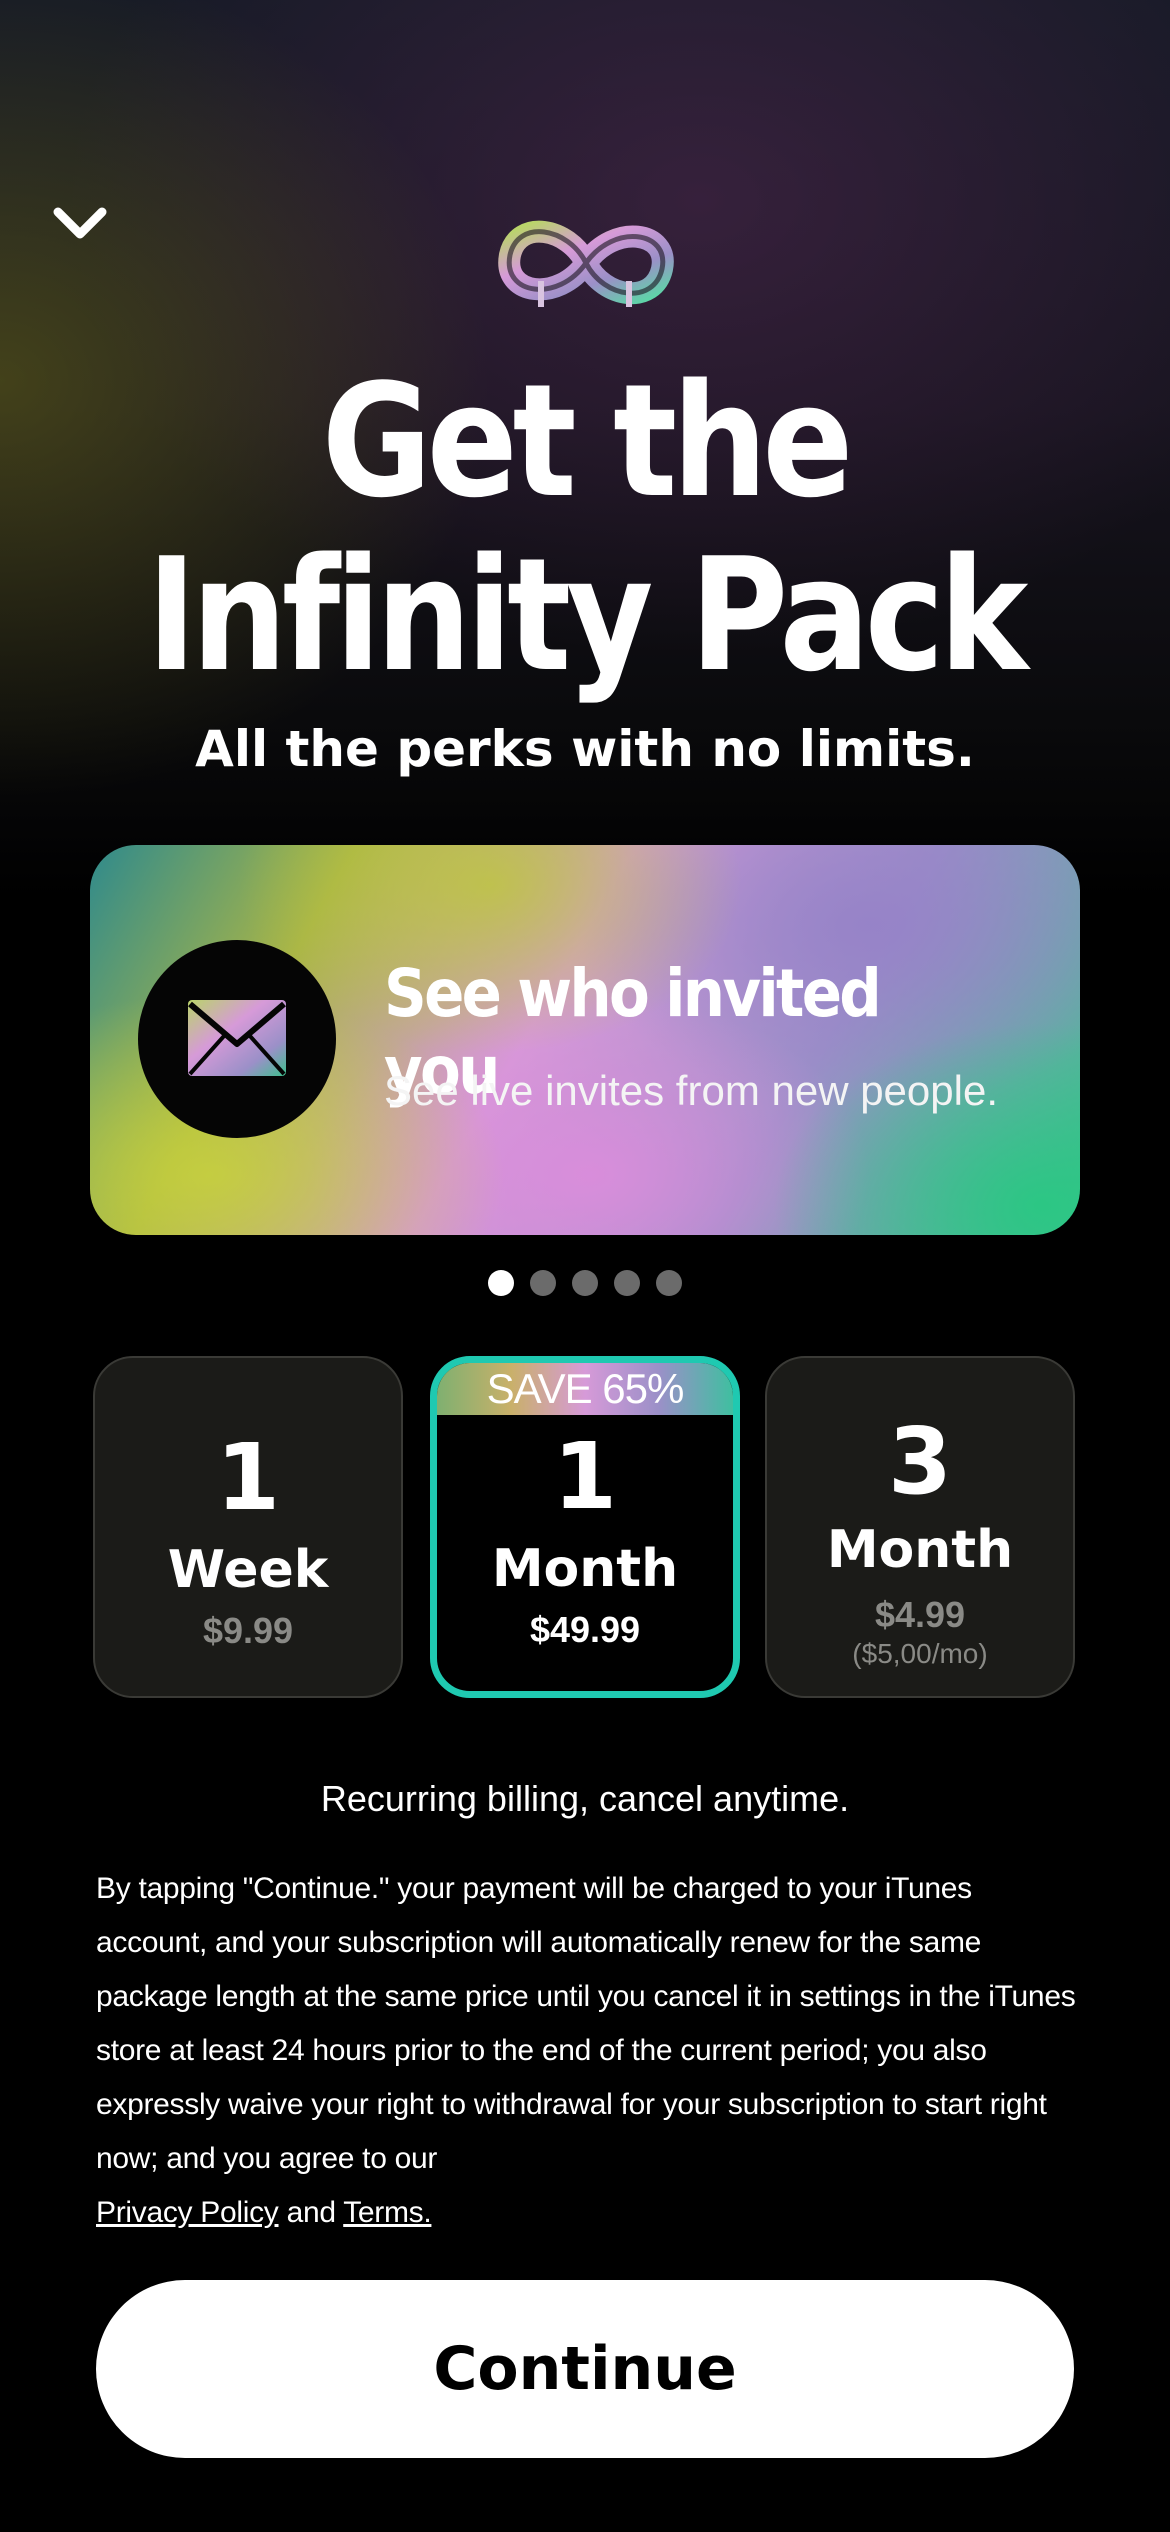 The width and height of the screenshot is (1170, 2532). I want to click on plan-price: $49.99, so click(585, 1629).